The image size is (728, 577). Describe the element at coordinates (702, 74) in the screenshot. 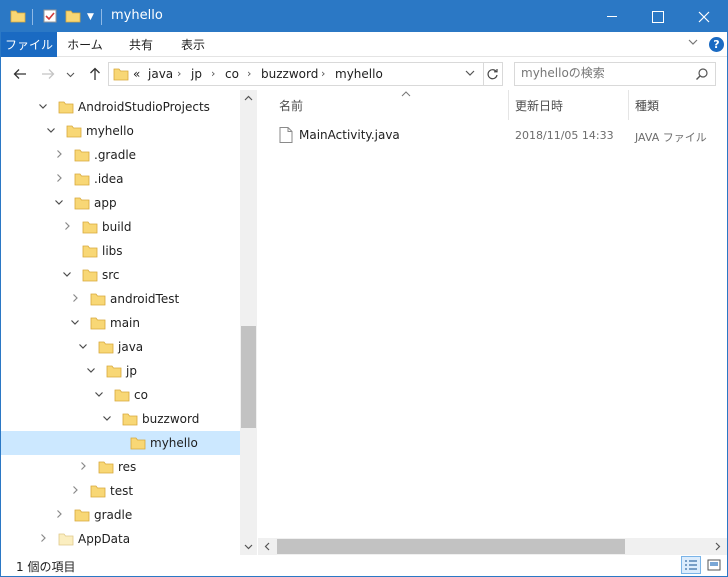

I see `search-icon` at that location.